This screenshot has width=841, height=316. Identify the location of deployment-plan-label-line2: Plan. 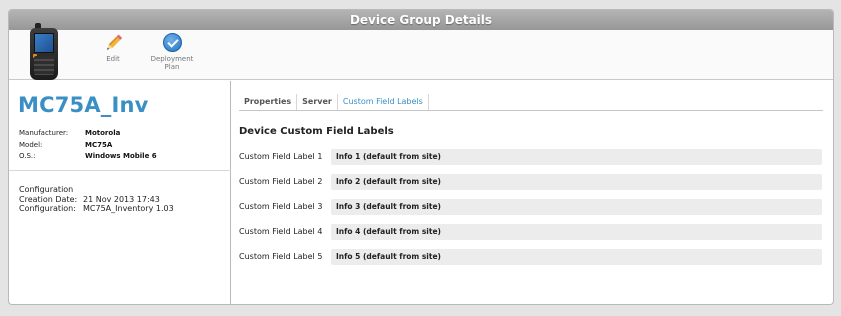
(172, 67).